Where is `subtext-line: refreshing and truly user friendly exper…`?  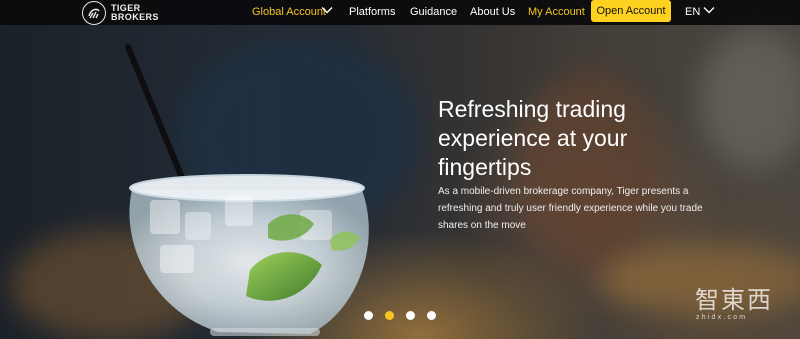 subtext-line: refreshing and truly user friendly exper… is located at coordinates (570, 208).